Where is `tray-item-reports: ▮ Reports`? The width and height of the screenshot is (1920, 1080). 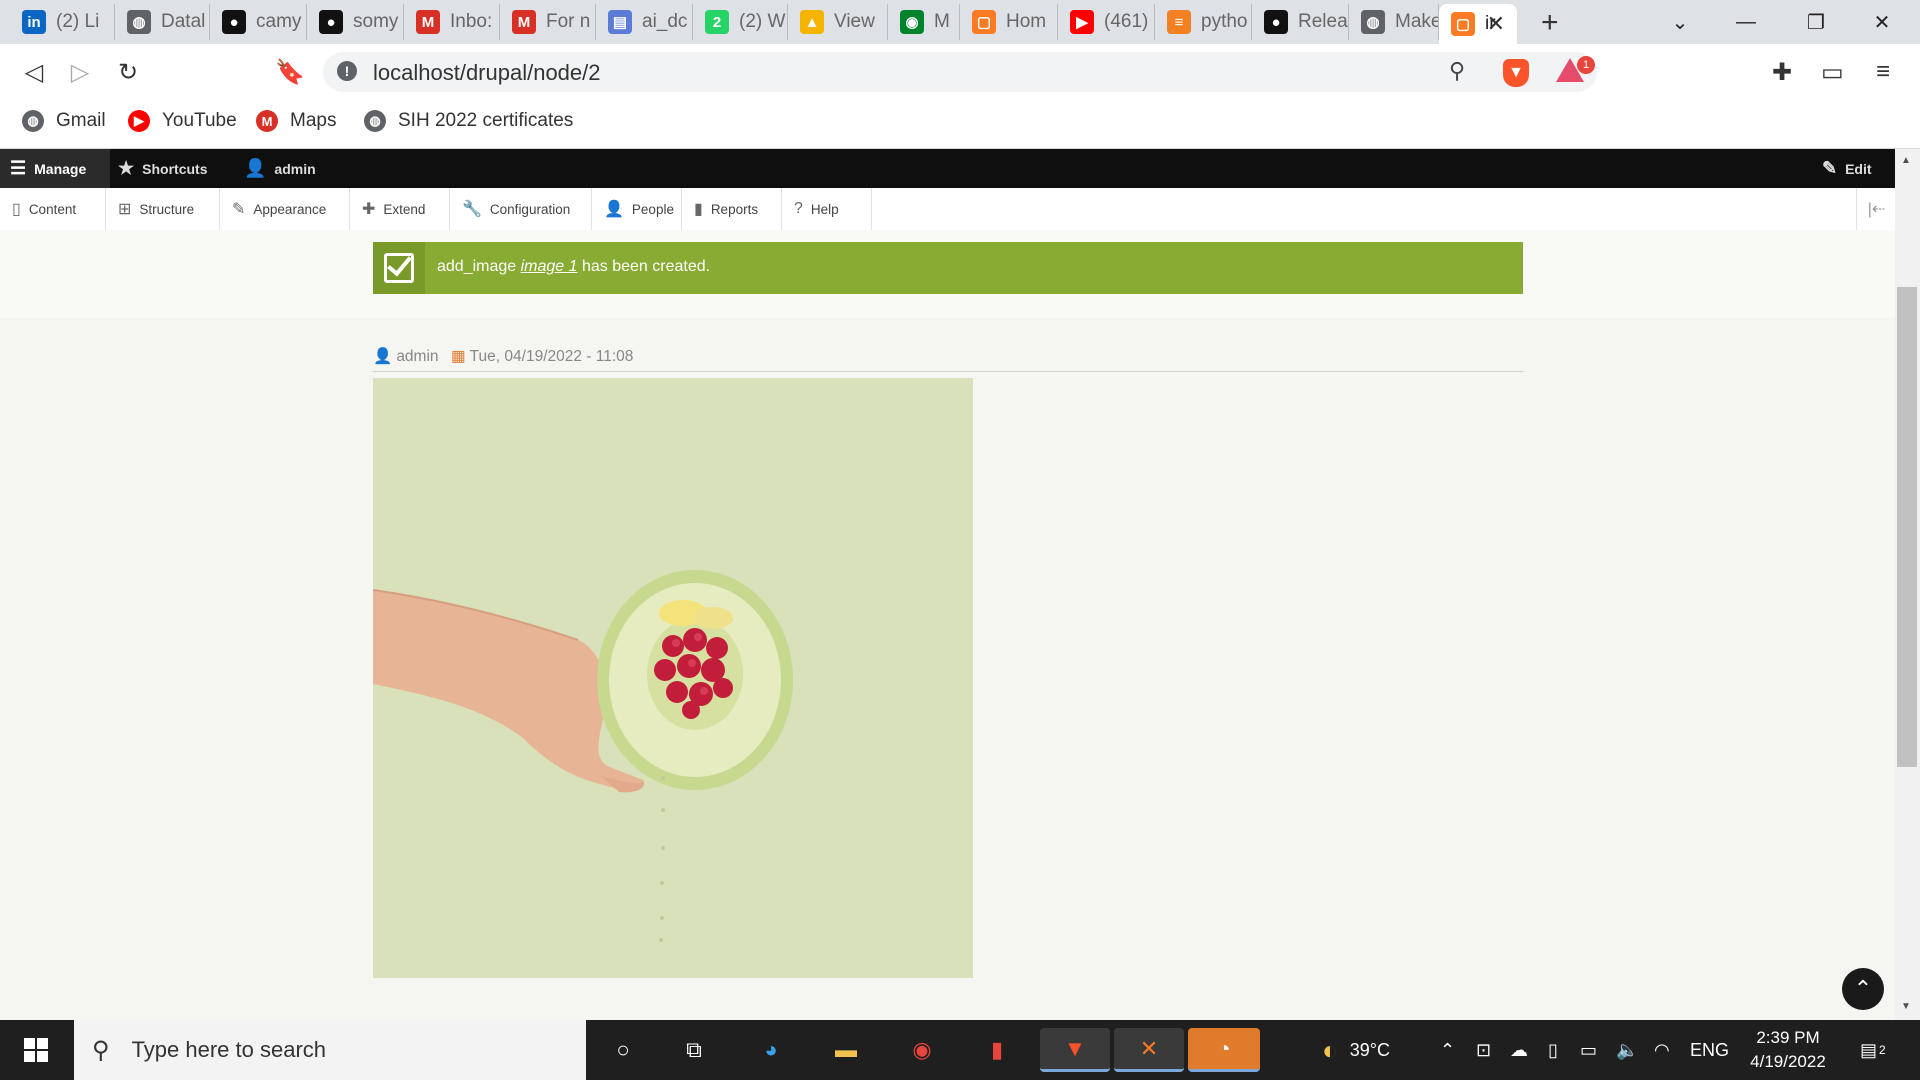
tray-item-reports: ▮ Reports is located at coordinates (732, 209).